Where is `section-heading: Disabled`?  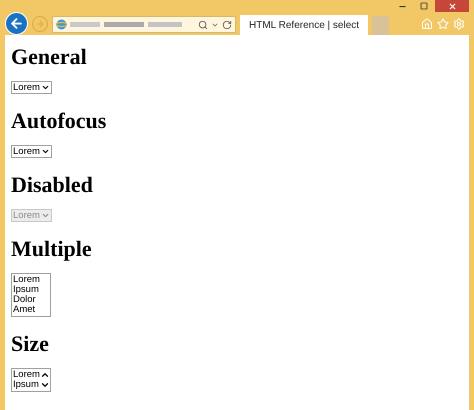 section-heading: Disabled is located at coordinates (52, 185).